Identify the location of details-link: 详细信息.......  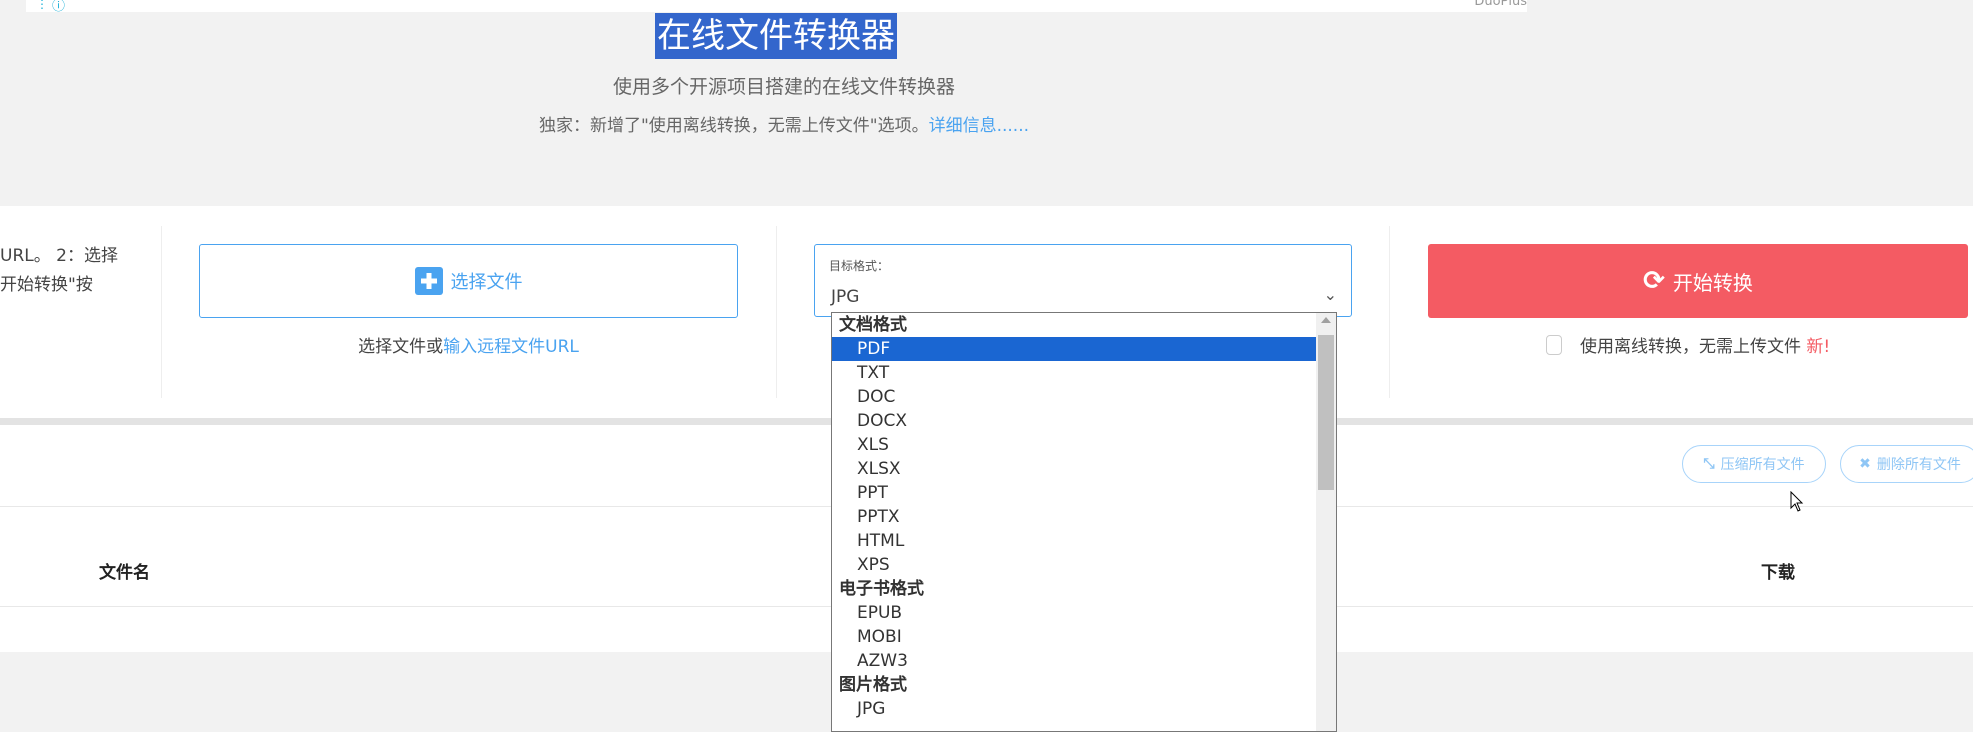
(979, 126).